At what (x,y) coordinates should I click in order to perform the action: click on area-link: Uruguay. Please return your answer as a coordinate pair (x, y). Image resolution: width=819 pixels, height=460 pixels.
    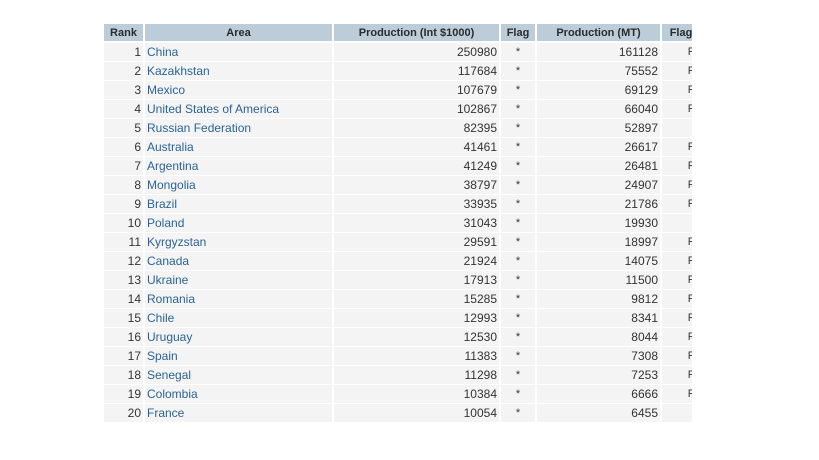
    Looking at the image, I should click on (169, 337).